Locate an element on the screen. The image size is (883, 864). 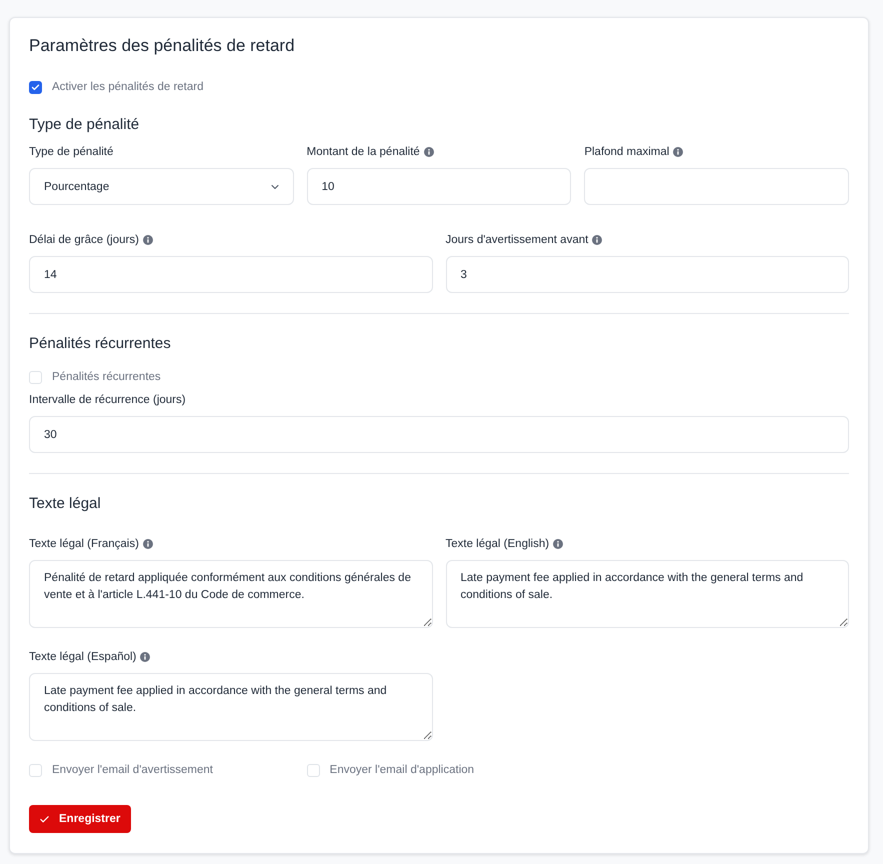
input-field: 14 is located at coordinates (230, 274).